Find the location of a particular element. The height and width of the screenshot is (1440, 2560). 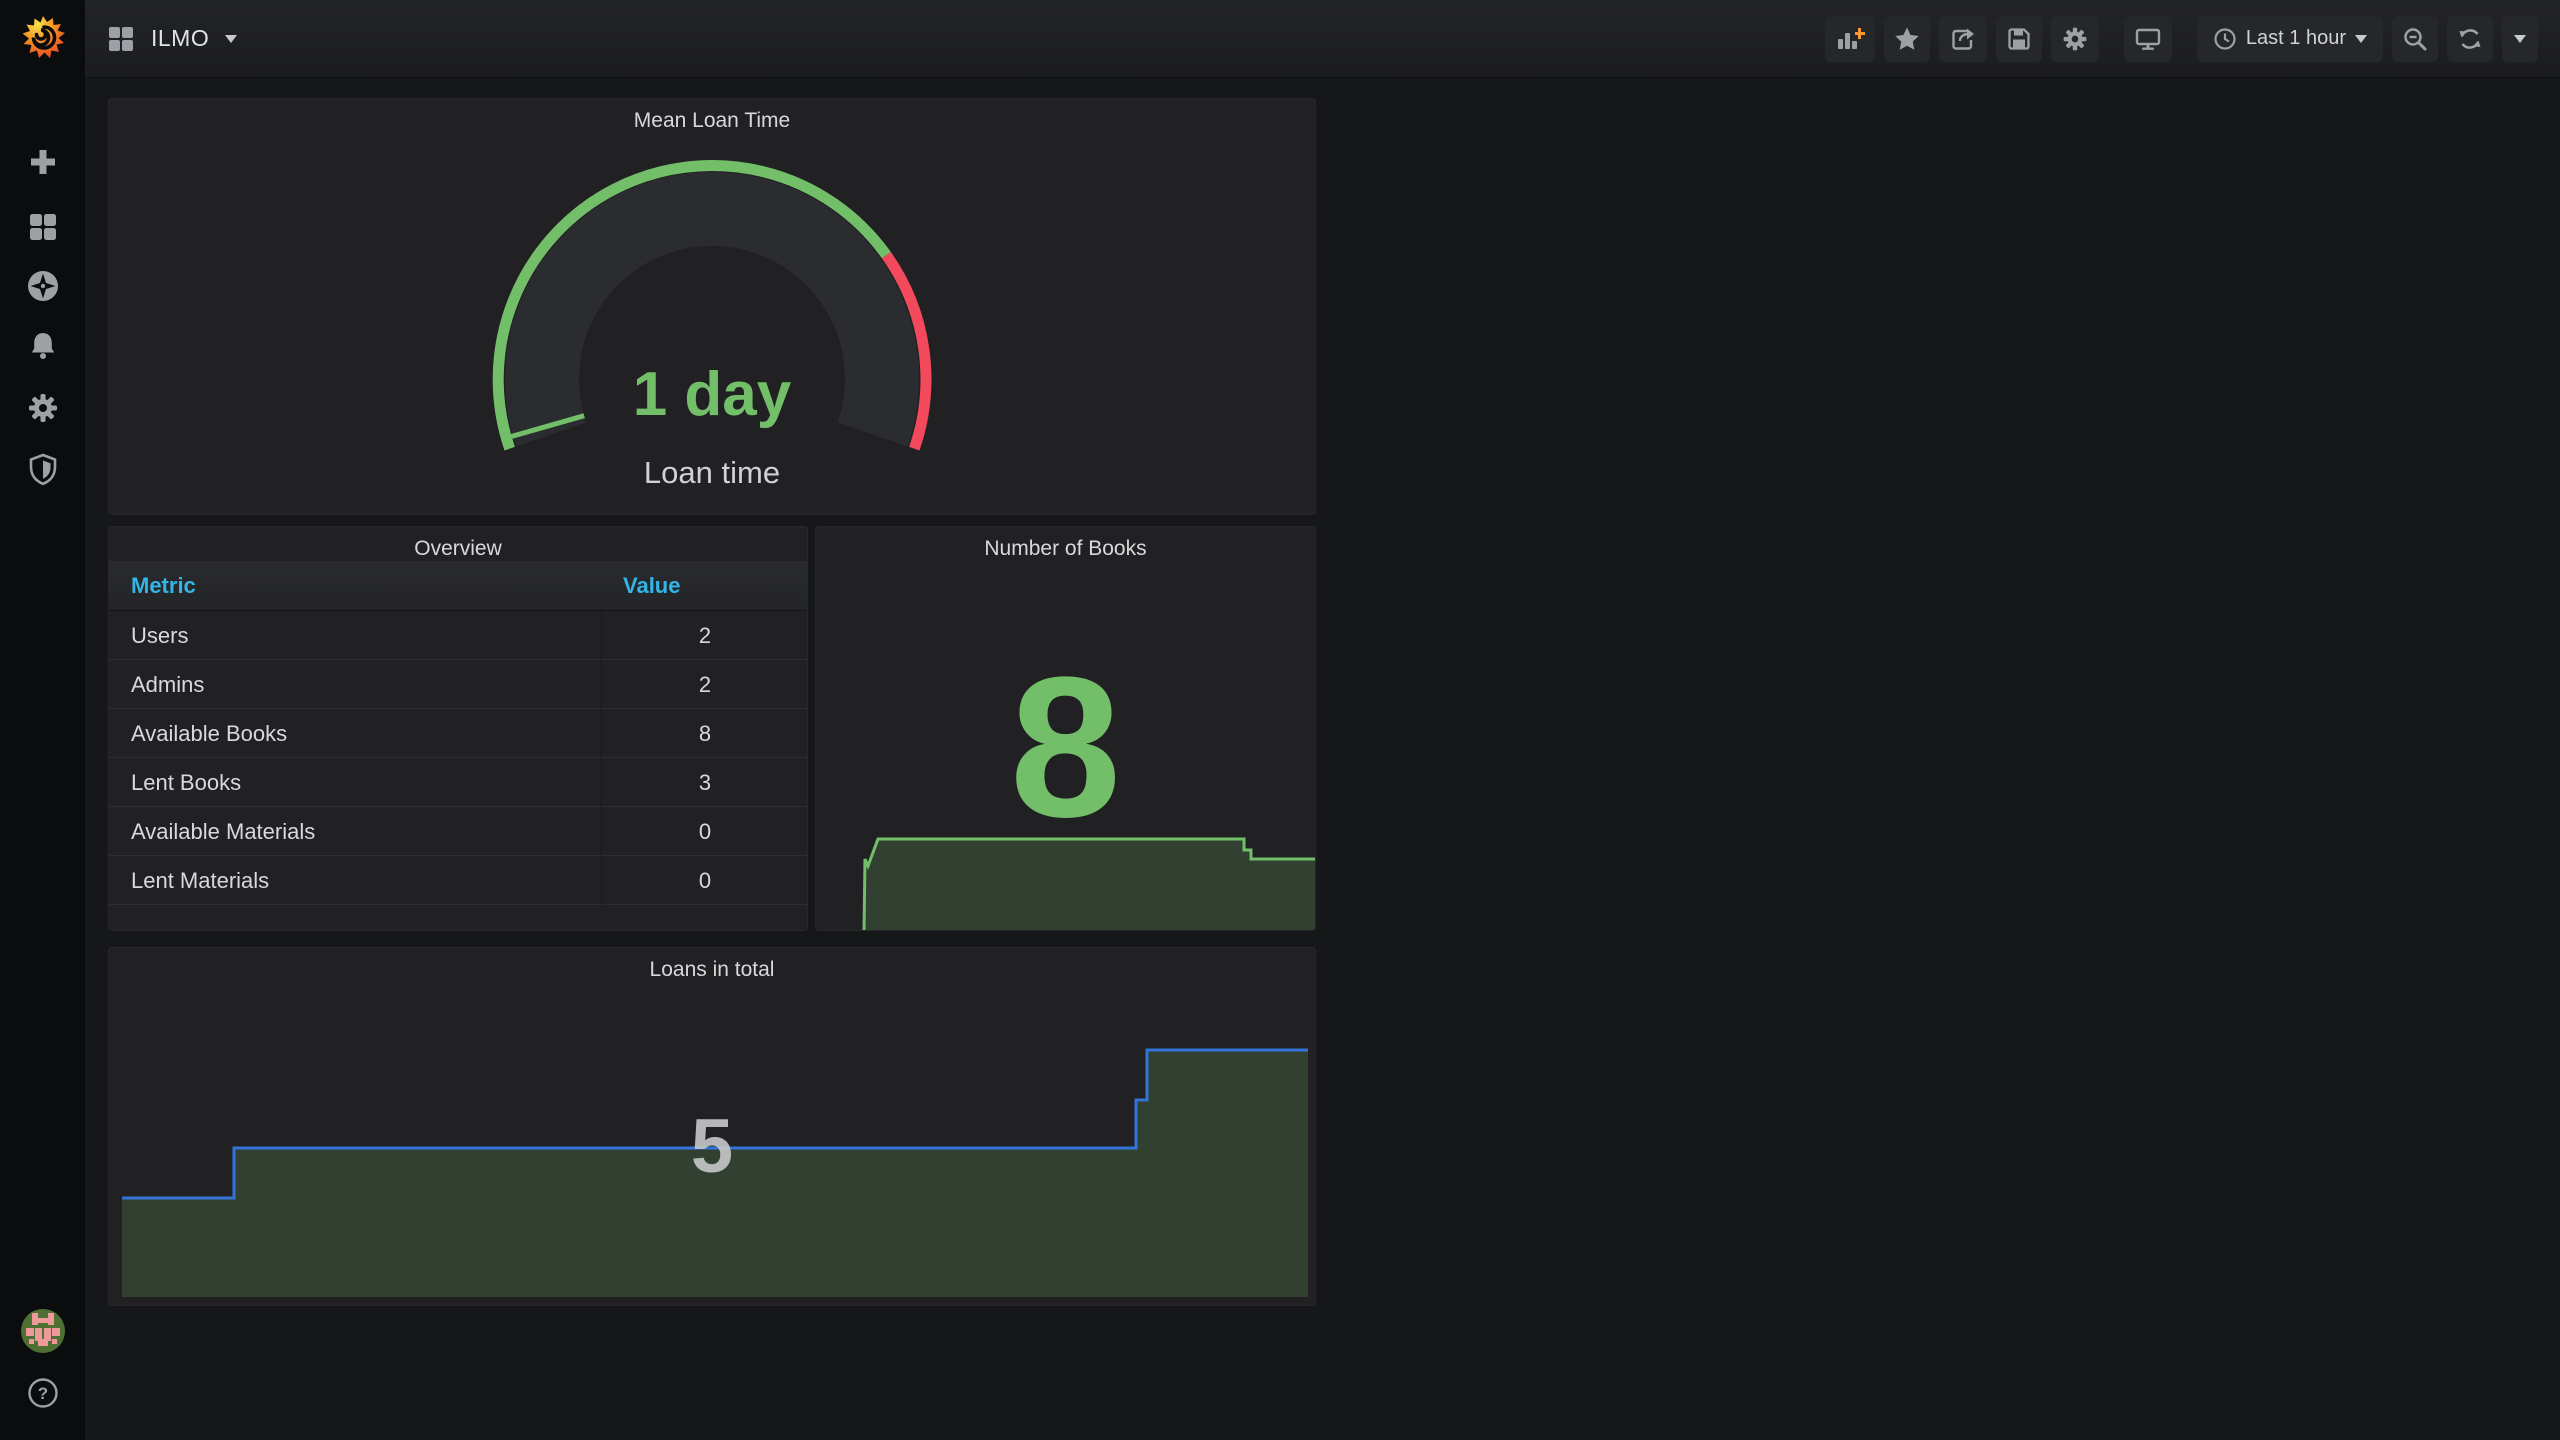

metric-cell: Lent Books is located at coordinates (186, 782).